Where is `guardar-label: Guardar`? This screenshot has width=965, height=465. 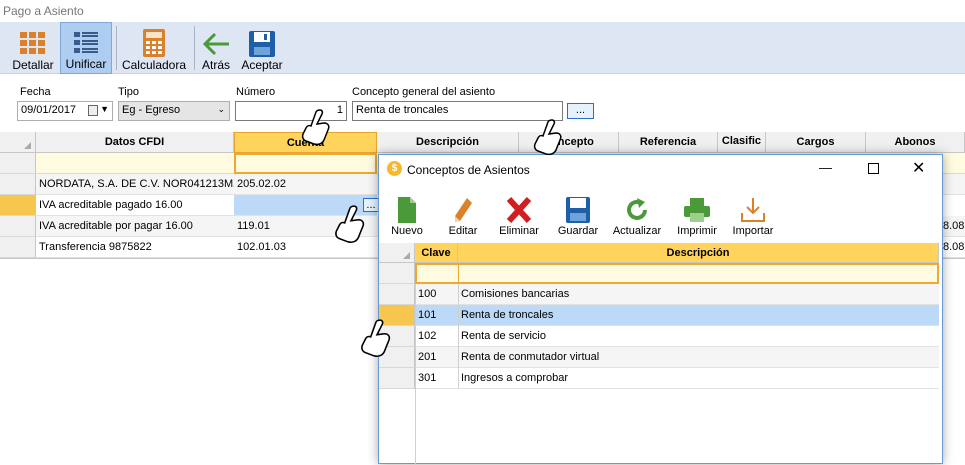
guardar-label: Guardar is located at coordinates (578, 231).